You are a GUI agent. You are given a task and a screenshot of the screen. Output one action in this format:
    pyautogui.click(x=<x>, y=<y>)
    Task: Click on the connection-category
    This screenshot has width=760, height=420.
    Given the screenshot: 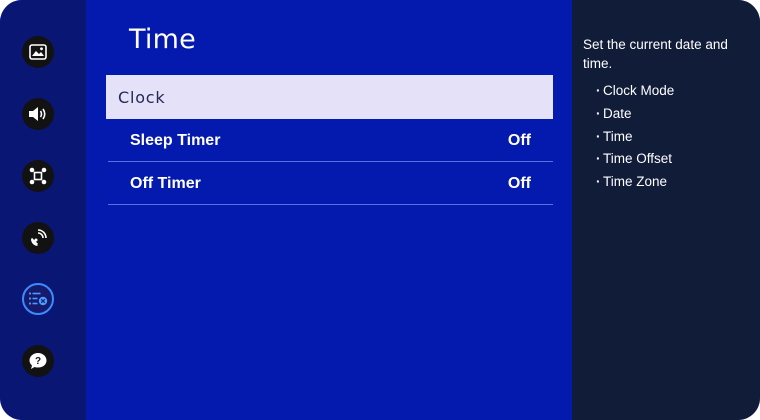 What is the action you would take?
    pyautogui.click(x=38, y=176)
    